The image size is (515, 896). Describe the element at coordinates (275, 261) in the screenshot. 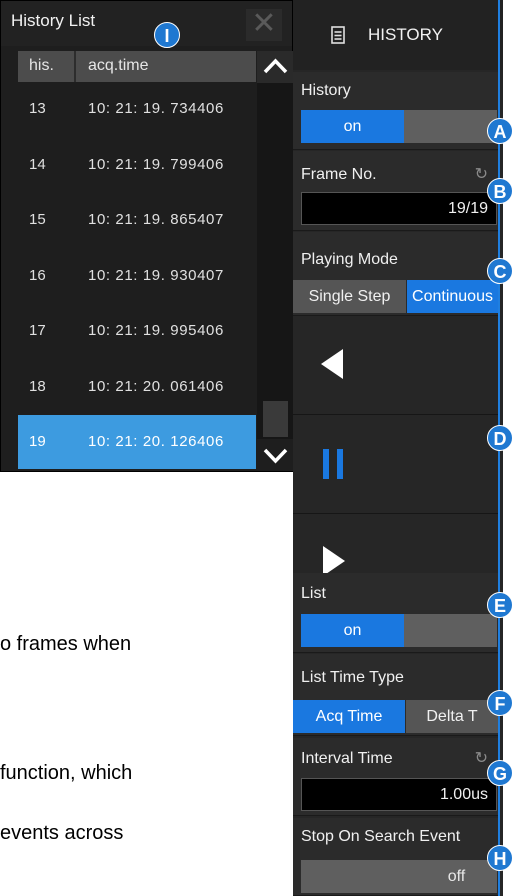

I see `history-list-scrollbar` at that location.